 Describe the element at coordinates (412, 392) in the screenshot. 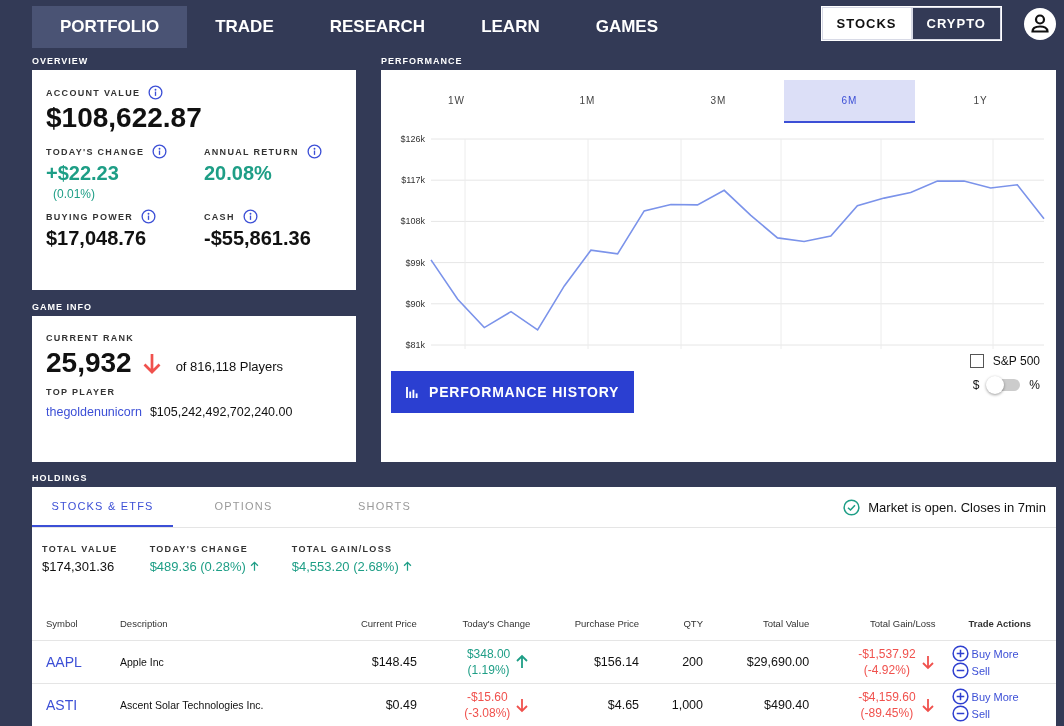

I see `bar-chart-icon` at that location.